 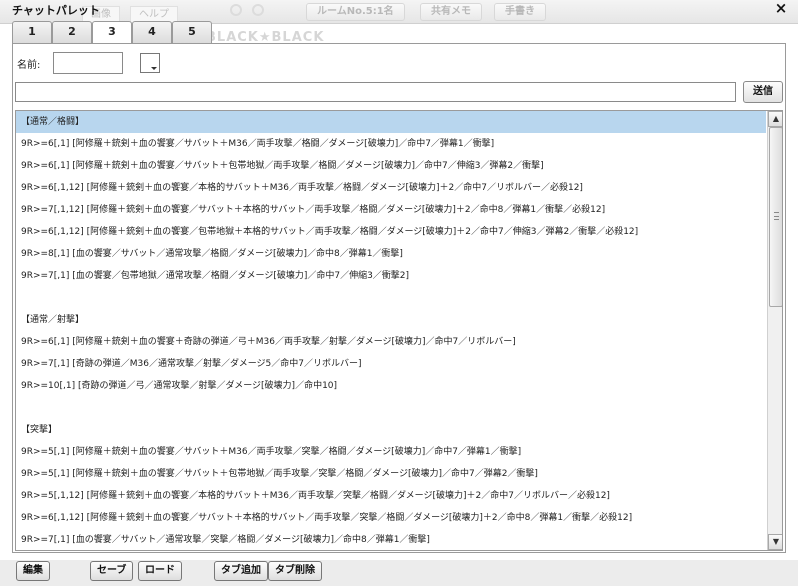 I want to click on edit-button: 編集, so click(x=33, y=571).